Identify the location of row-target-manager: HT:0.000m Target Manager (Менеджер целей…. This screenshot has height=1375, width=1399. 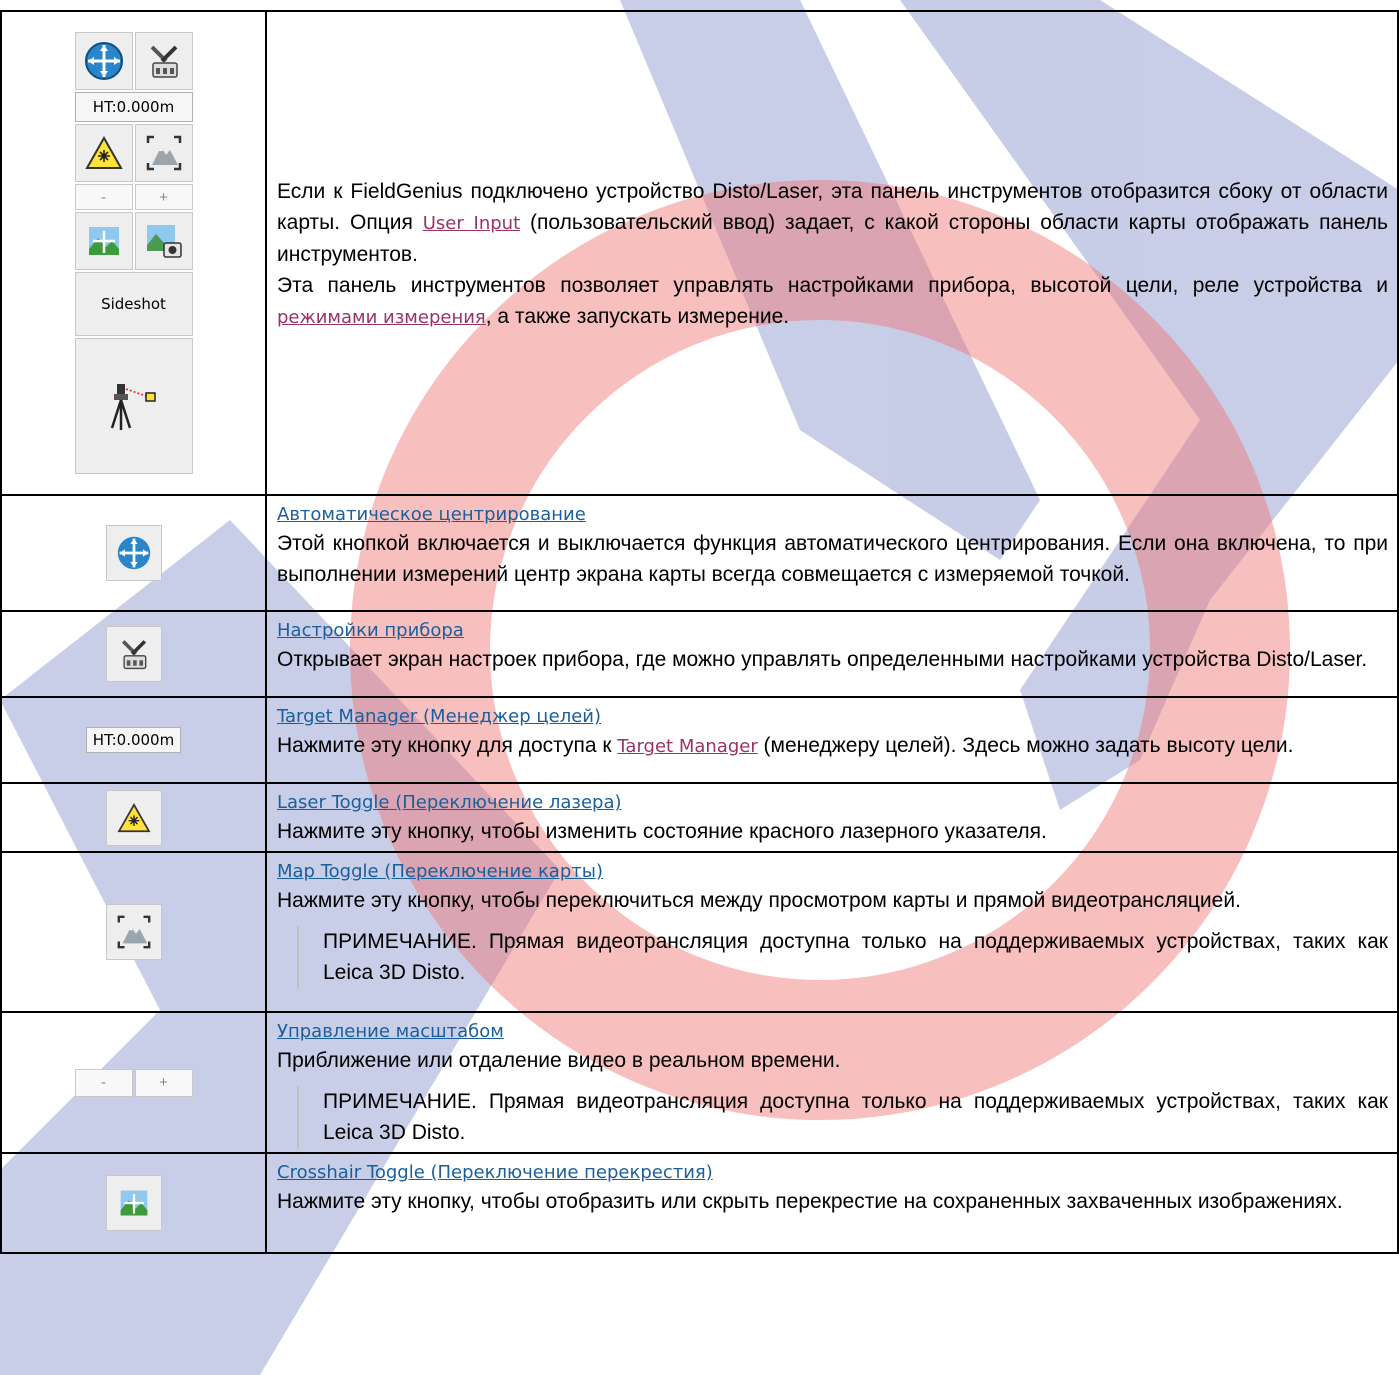
(699, 740).